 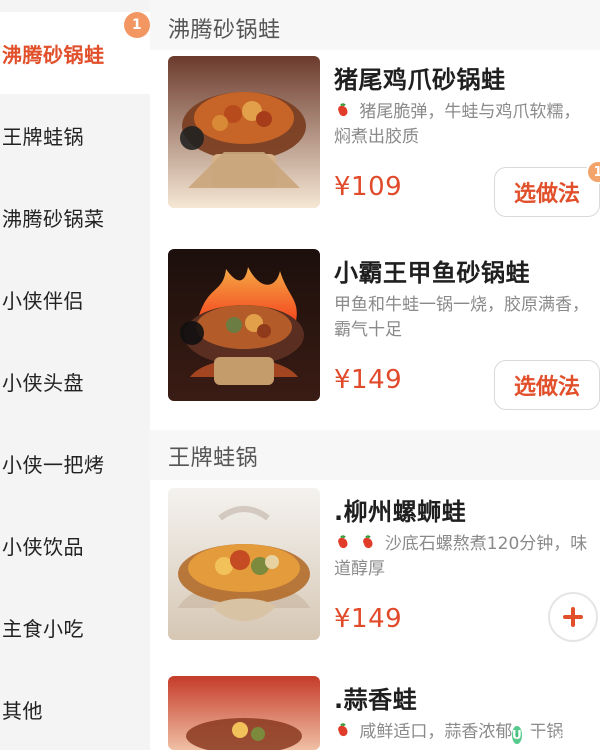 What do you see at coordinates (43, 300) in the screenshot?
I see `category-label: 小侠伴侣` at bounding box center [43, 300].